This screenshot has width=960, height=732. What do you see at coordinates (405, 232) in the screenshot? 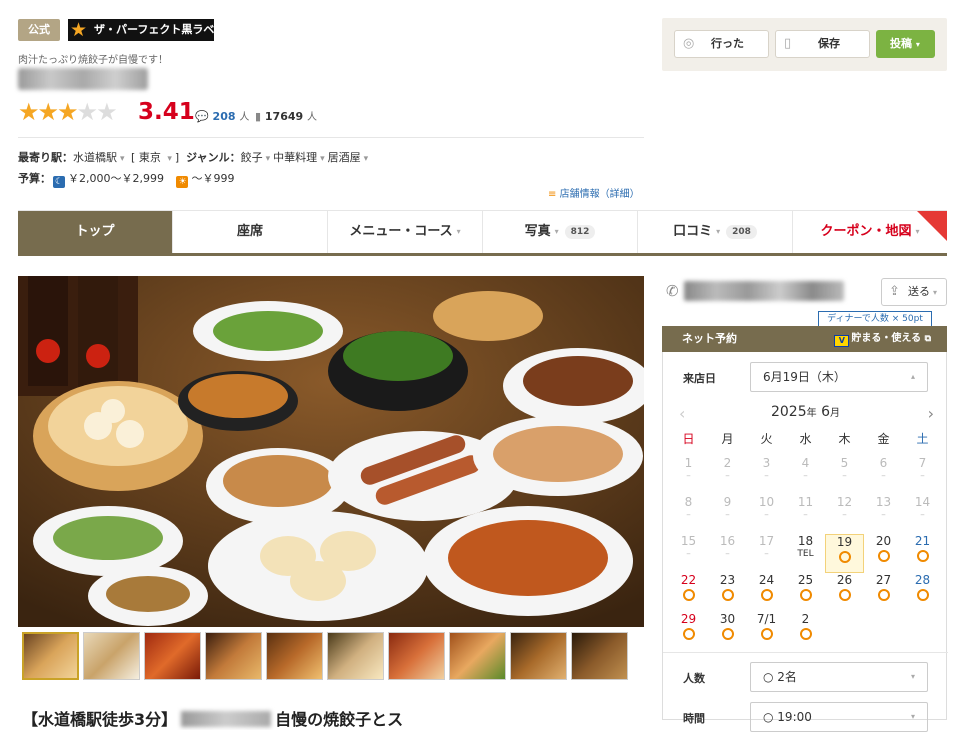
I see `tab-menu: メニュー・コース ▾` at bounding box center [405, 232].